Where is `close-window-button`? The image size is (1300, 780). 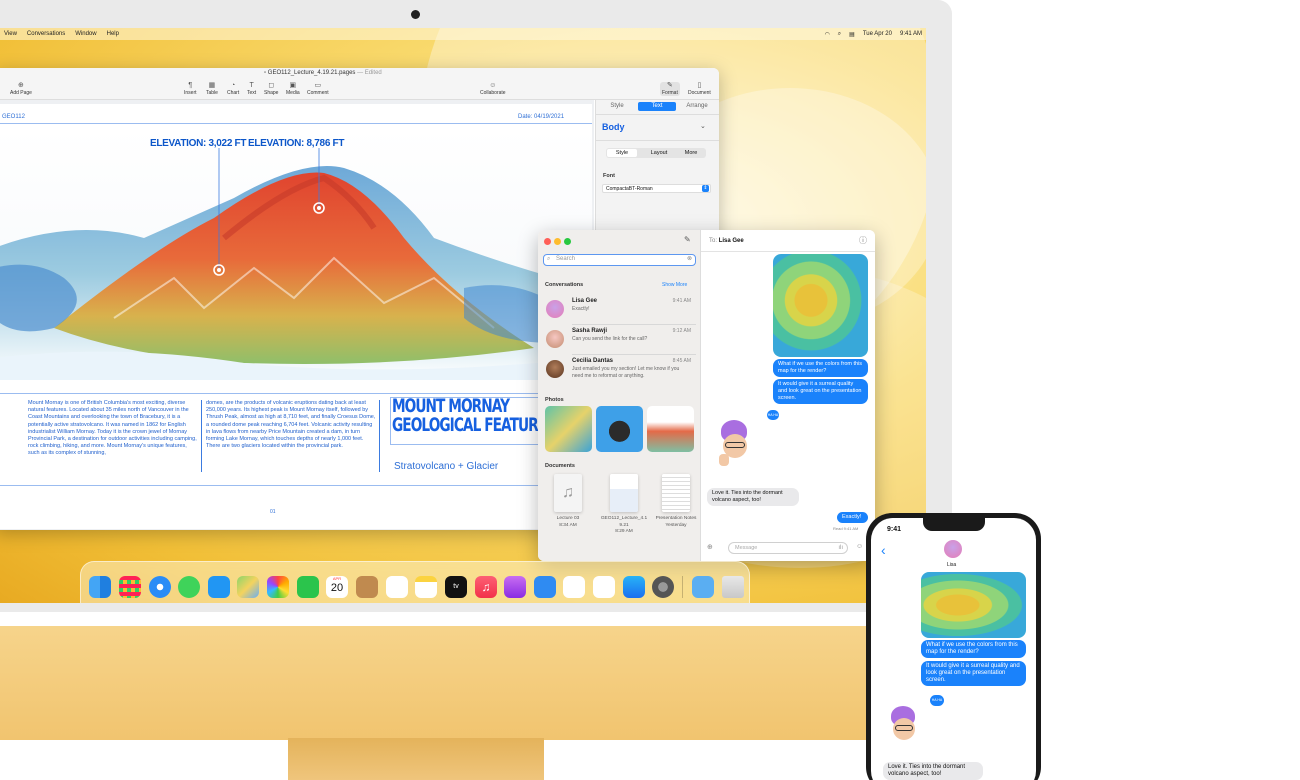 close-window-button is located at coordinates (547, 241).